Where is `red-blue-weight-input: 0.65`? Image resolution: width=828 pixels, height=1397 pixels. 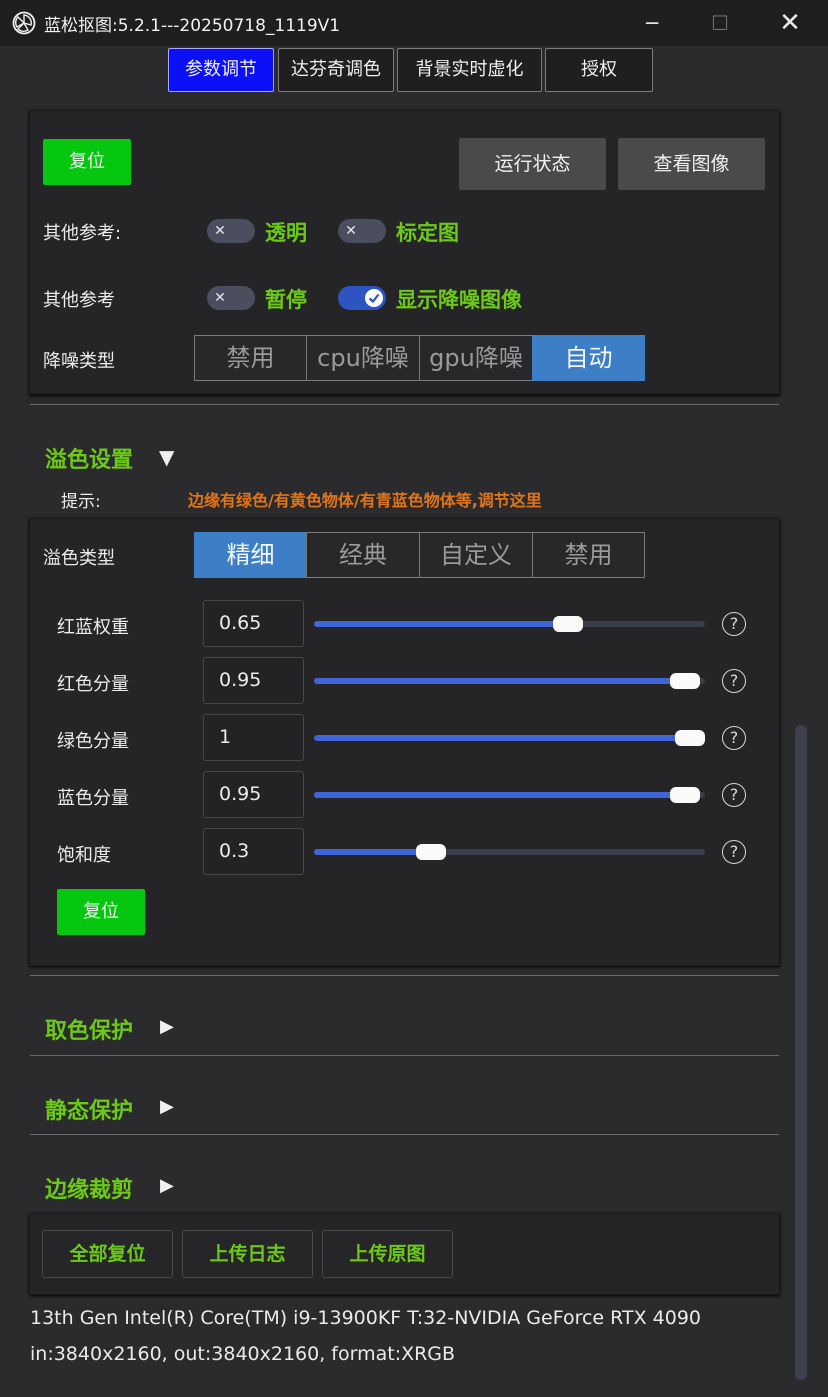
red-blue-weight-input: 0.65 is located at coordinates (253, 623).